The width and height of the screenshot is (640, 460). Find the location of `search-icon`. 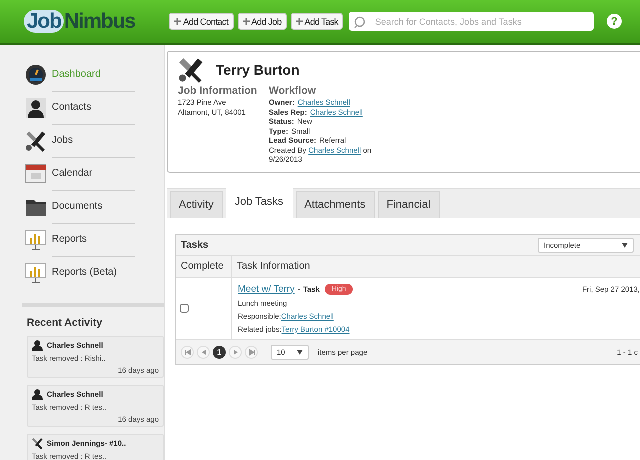

search-icon is located at coordinates (360, 22).